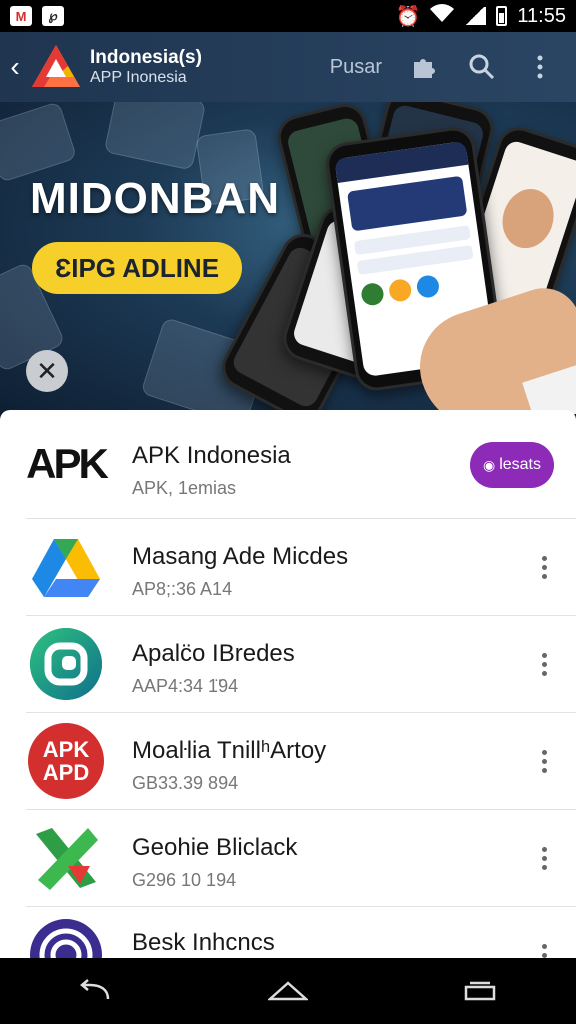 This screenshot has height=1024, width=576. What do you see at coordinates (541, 15) in the screenshot?
I see `status-time: 11:55` at bounding box center [541, 15].